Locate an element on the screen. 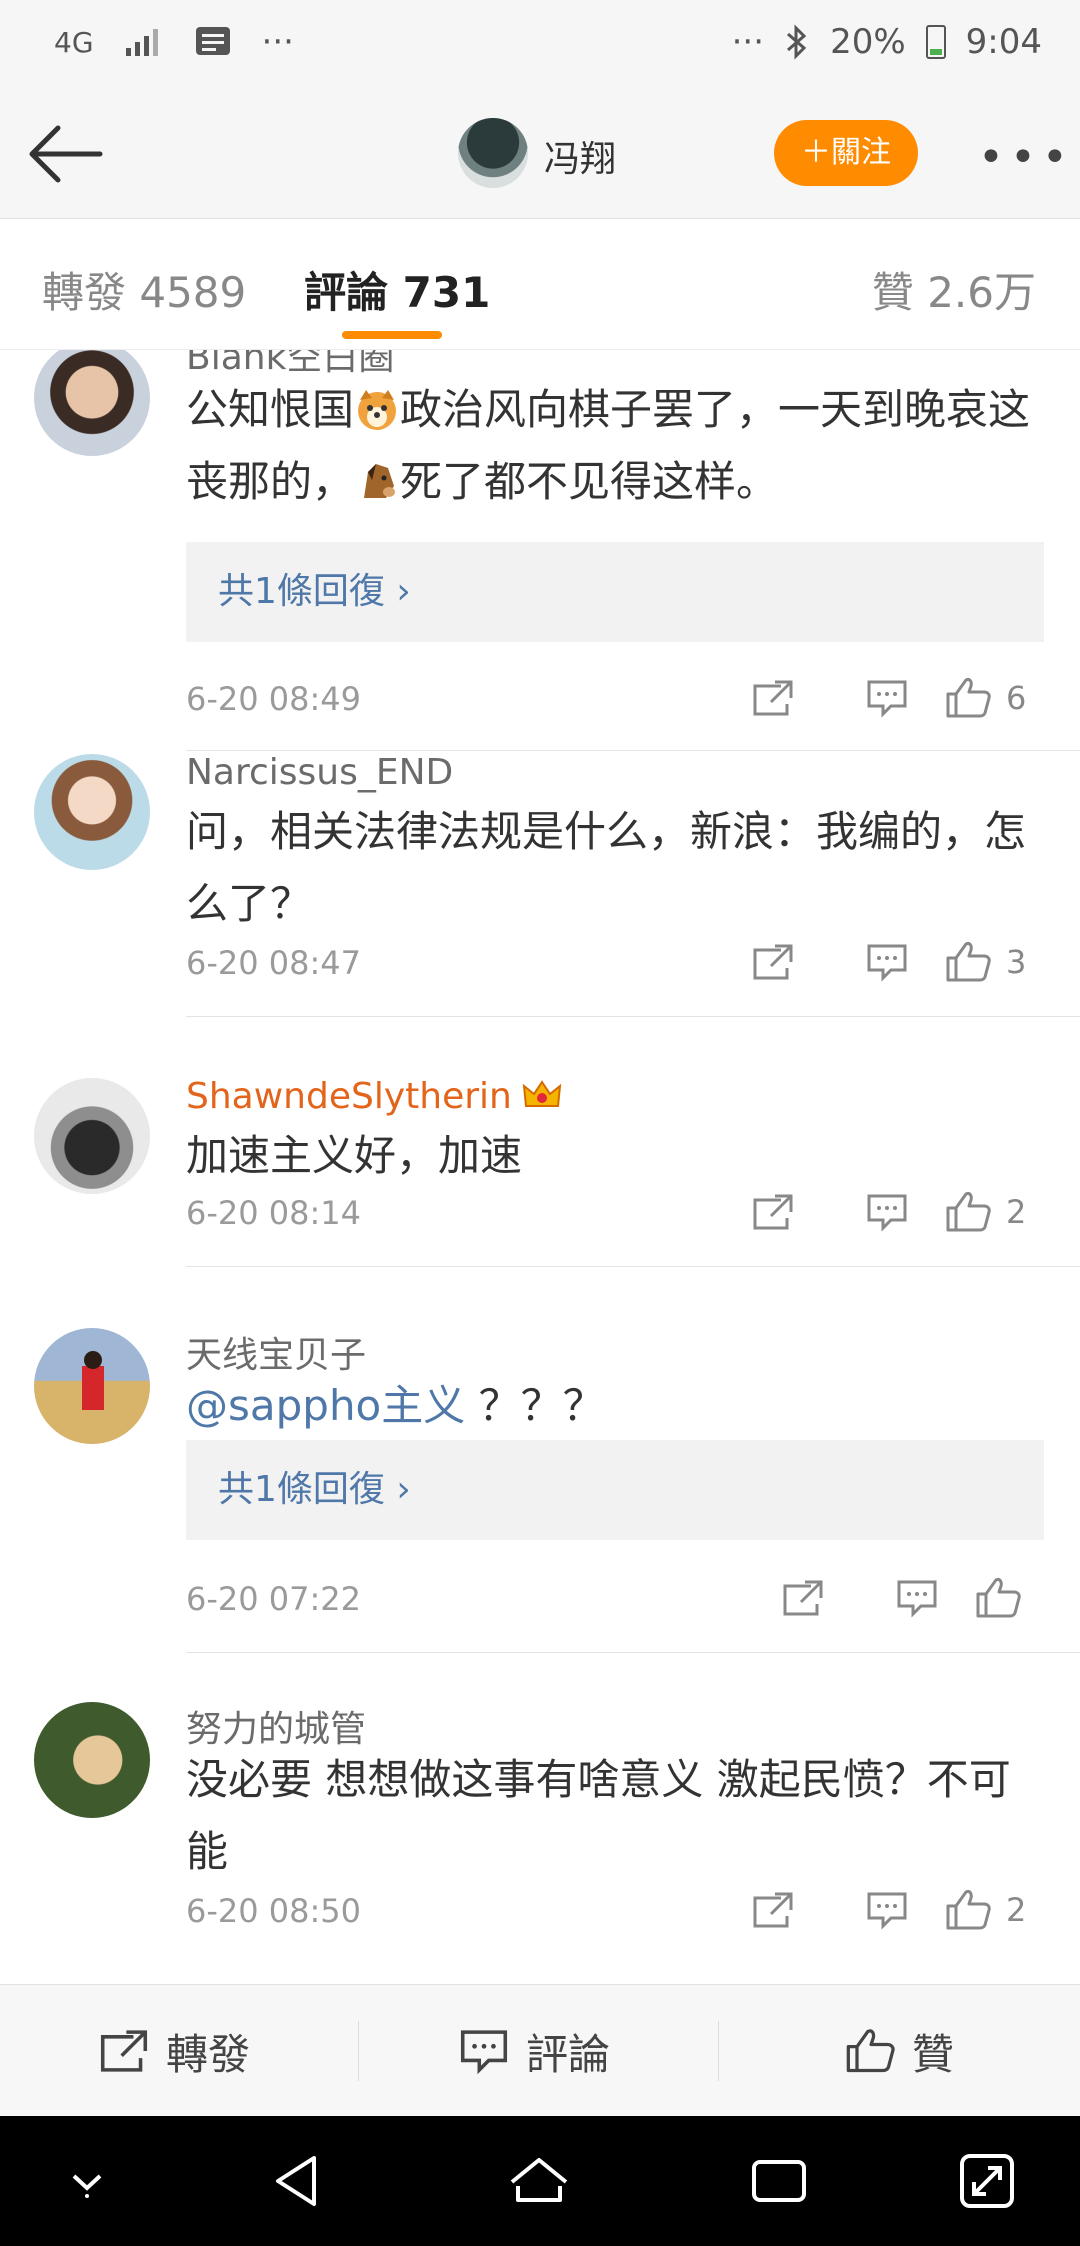 Image resolution: width=1080 pixels, height=2246 pixels. tab-likes: 贊 2.6万 is located at coordinates (954, 289).